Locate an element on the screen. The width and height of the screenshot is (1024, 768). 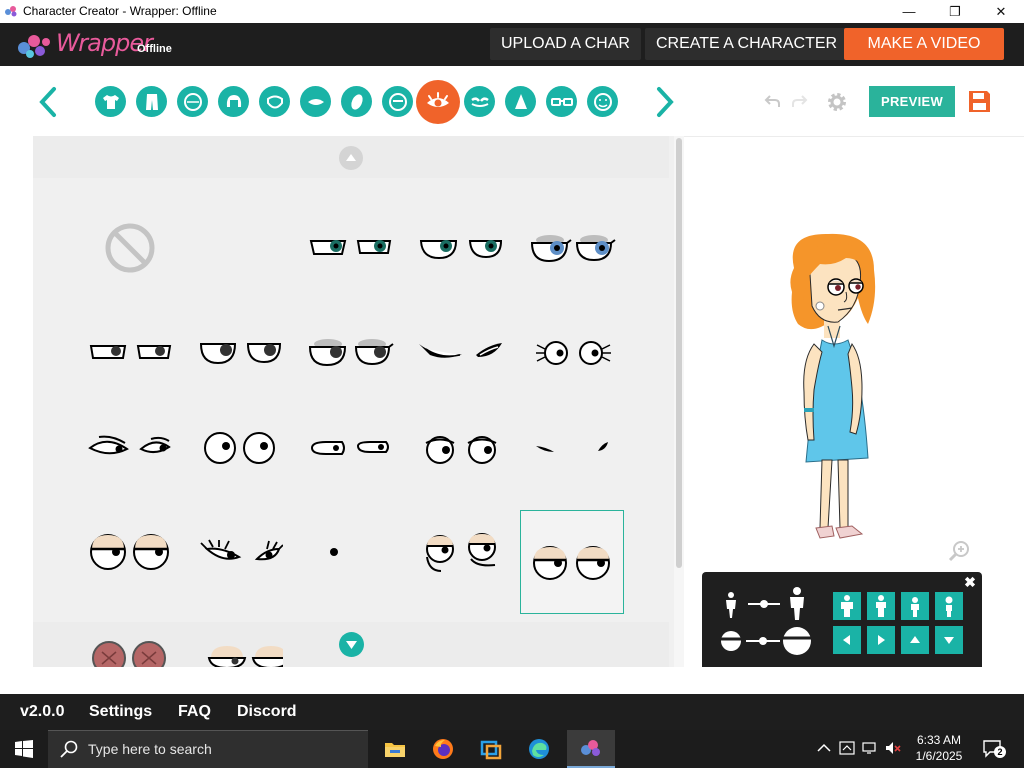
category-hair-icon is located at coordinates (233, 101).